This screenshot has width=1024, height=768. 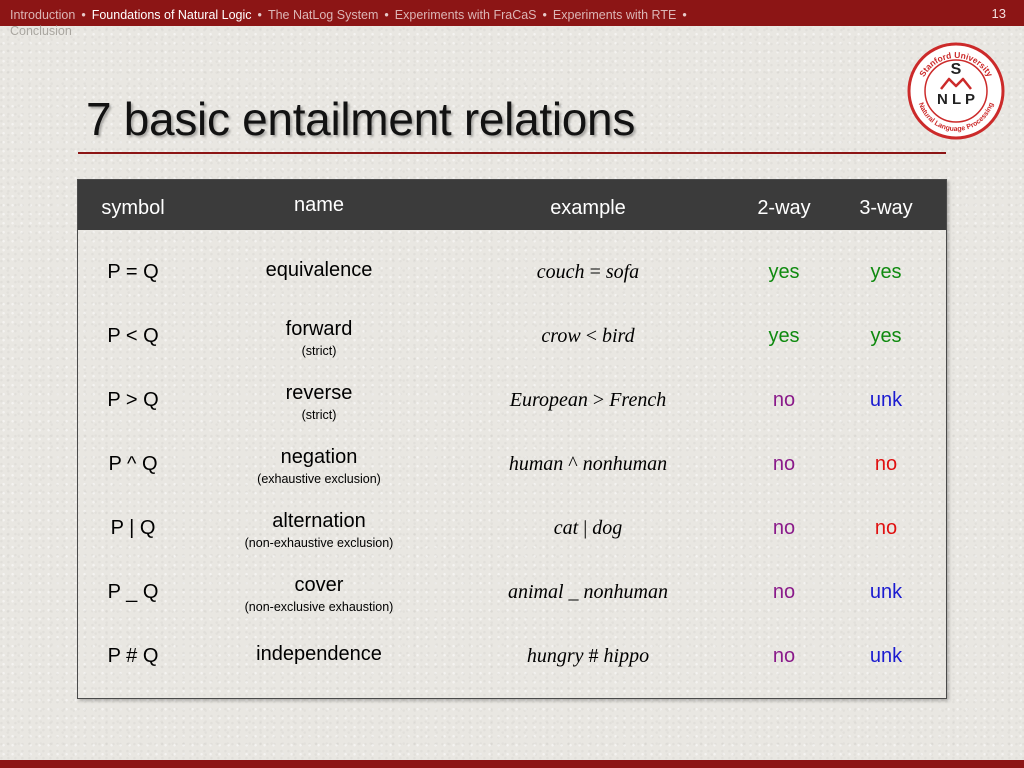 I want to click on relation-symbol: P # Q, so click(x=133, y=656).